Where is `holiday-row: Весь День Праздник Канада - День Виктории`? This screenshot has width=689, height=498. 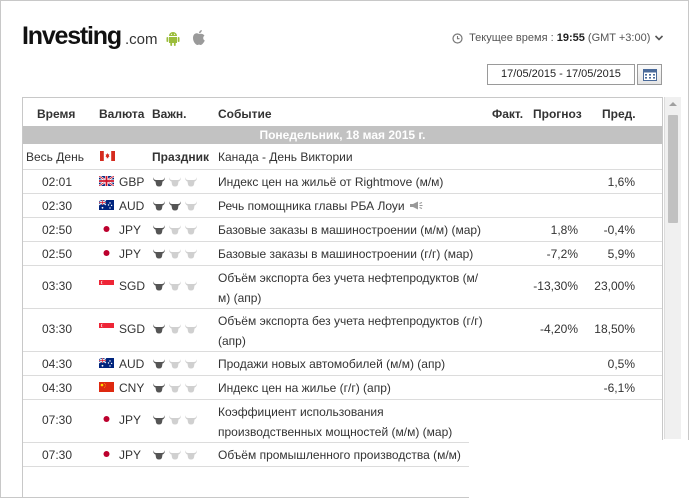
holiday-row: Весь День Праздник Канада - День Виктории is located at coordinates (342, 157).